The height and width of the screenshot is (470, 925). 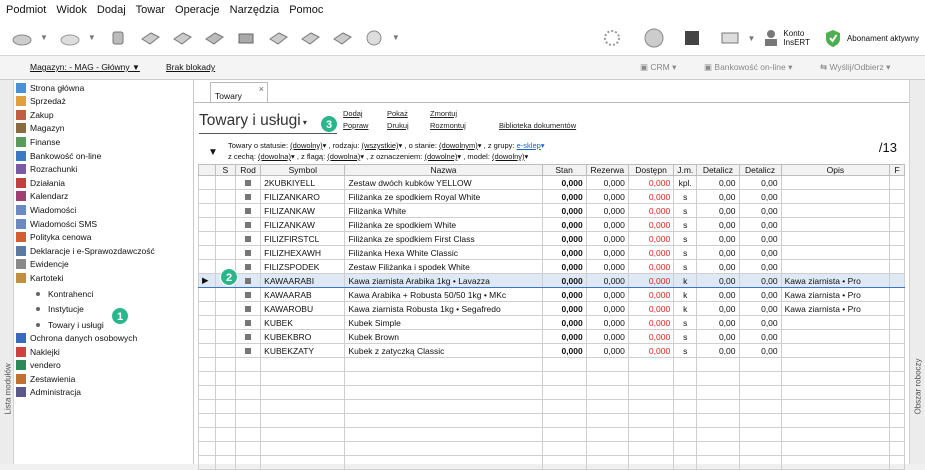 I want to click on home-icon, so click(x=22, y=38).